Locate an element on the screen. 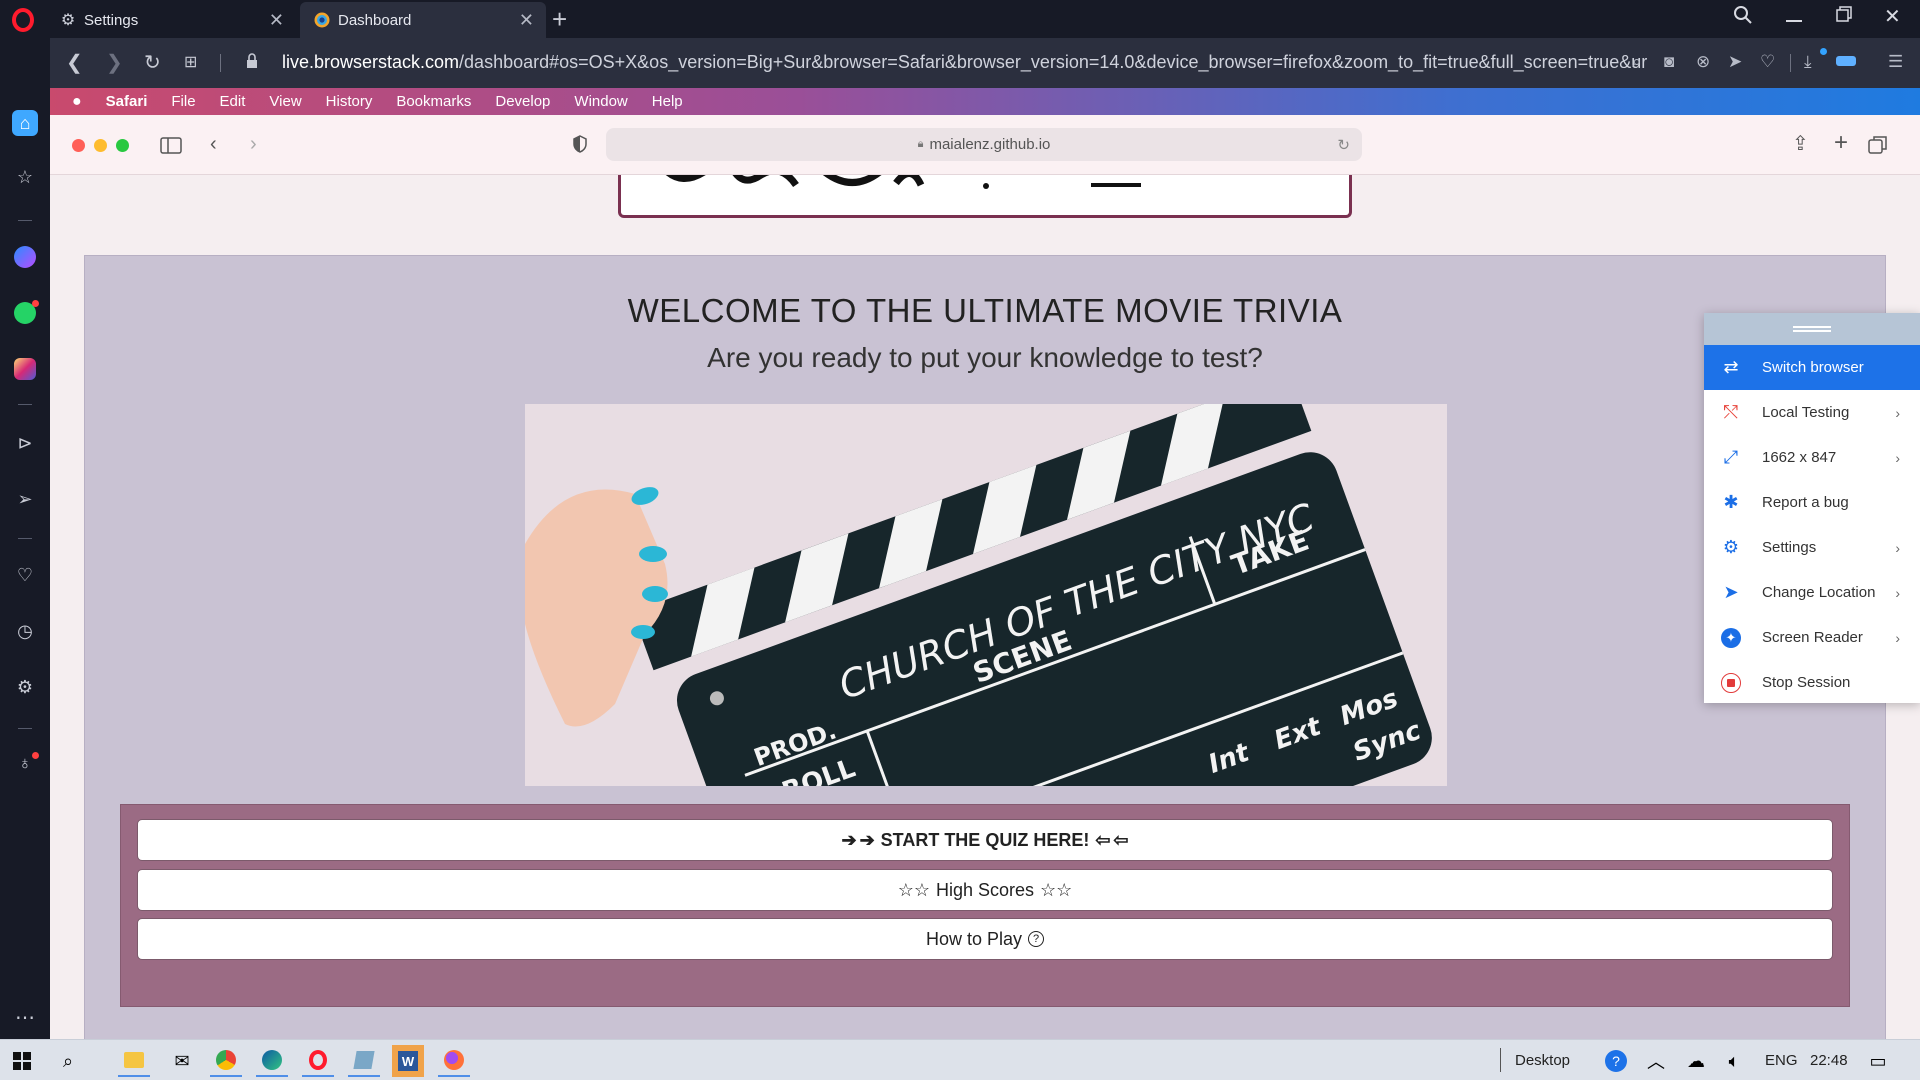 The height and width of the screenshot is (1080, 1920). tab-dashboard-label: Dashboard is located at coordinates (375, 20).